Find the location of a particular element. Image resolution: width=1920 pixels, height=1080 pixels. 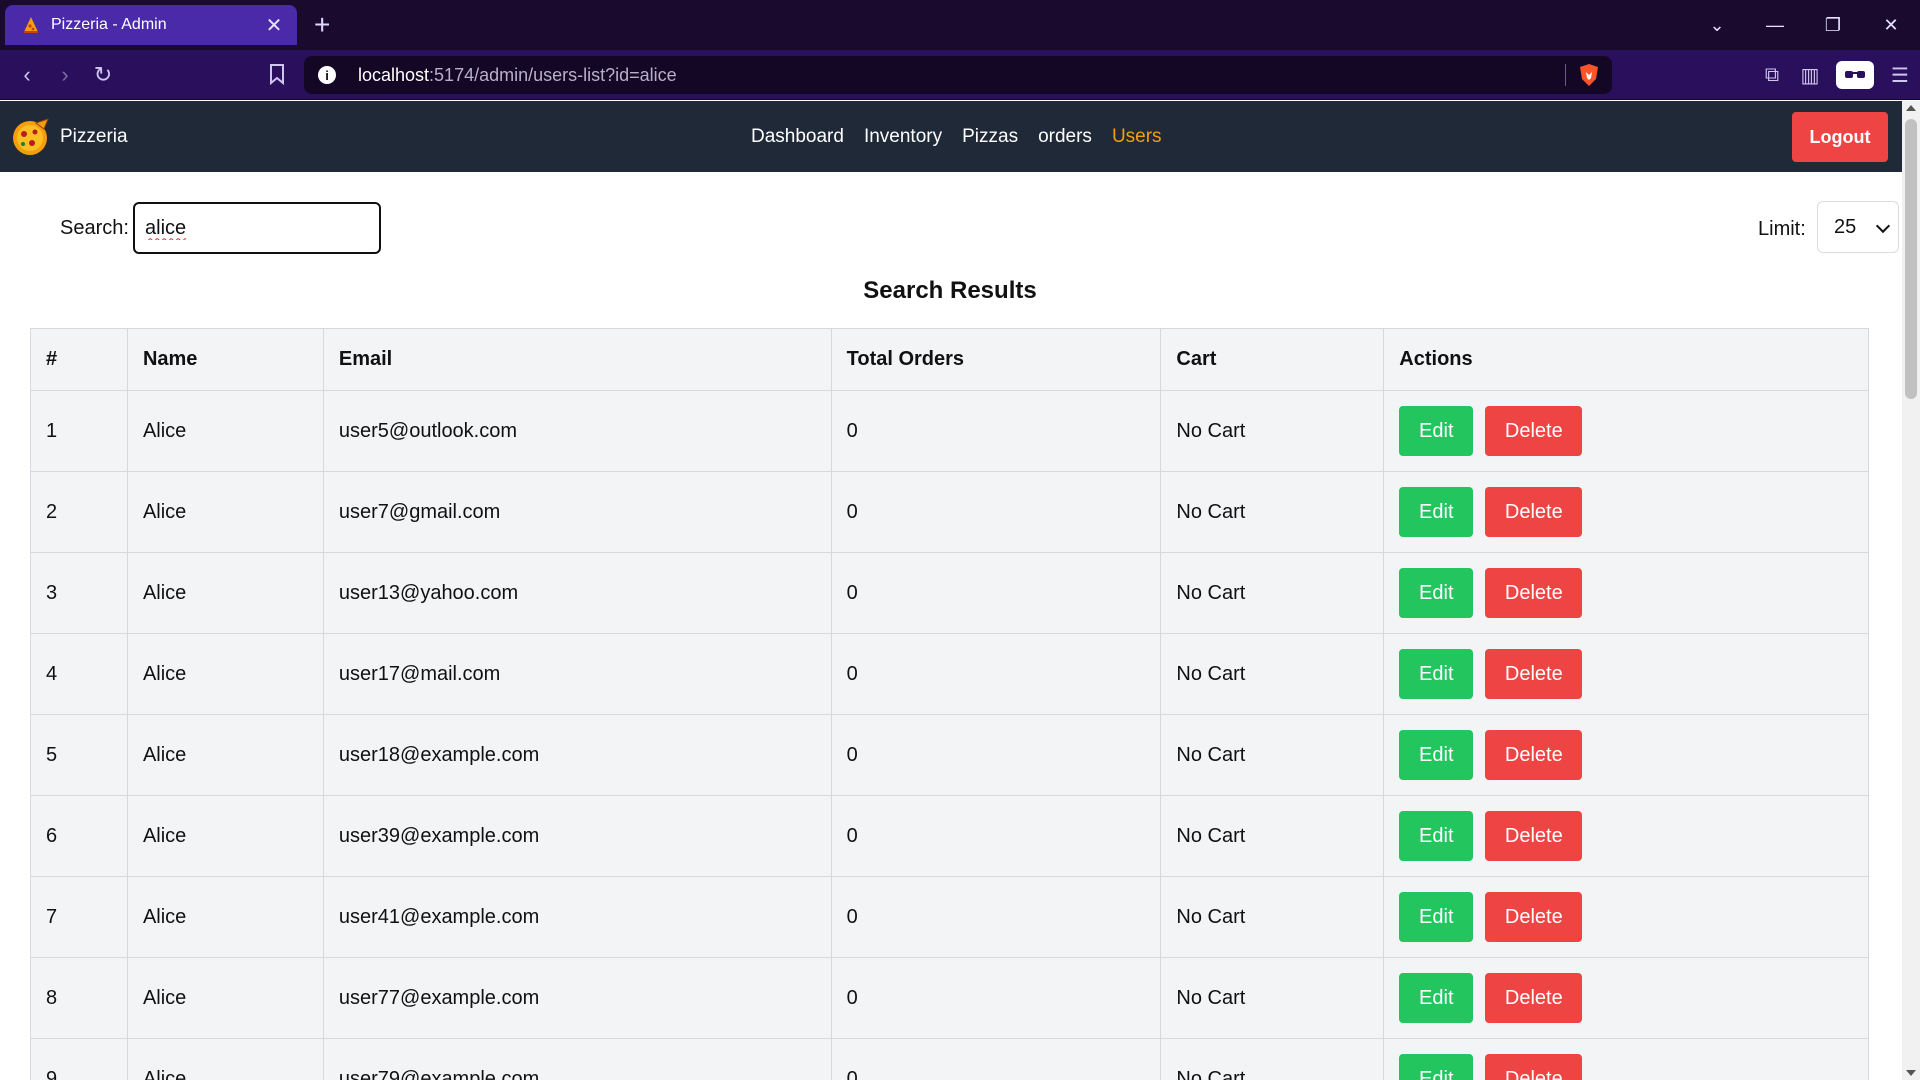

row-email: user13@yahoo.com is located at coordinates (577, 593).